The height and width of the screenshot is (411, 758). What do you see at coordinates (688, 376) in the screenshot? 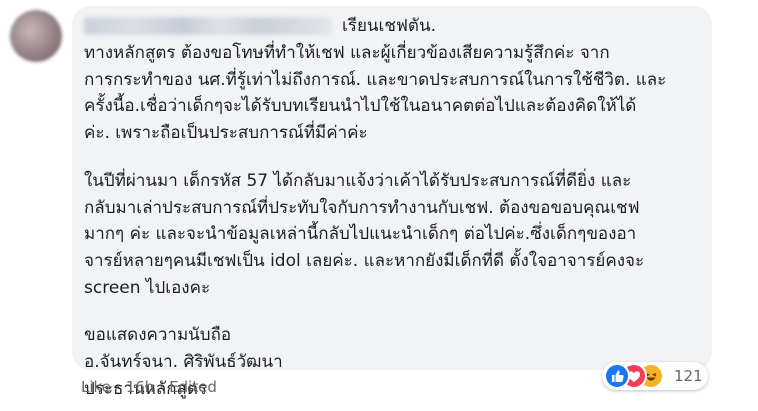
I see `reaction-count: 121` at bounding box center [688, 376].